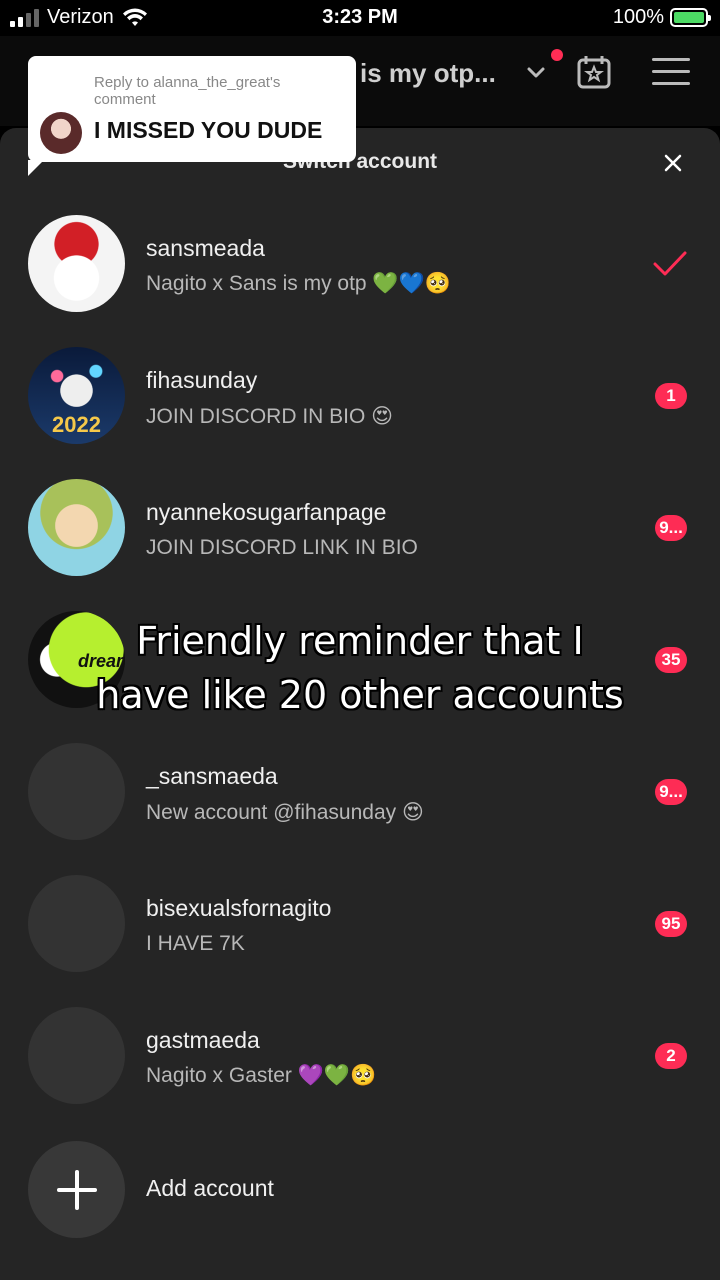 Image resolution: width=720 pixels, height=1280 pixels. I want to click on account-row-fihasunday: 2022 fihasunday JOIN DISCORD IN BIO 😍 1, so click(360, 394).